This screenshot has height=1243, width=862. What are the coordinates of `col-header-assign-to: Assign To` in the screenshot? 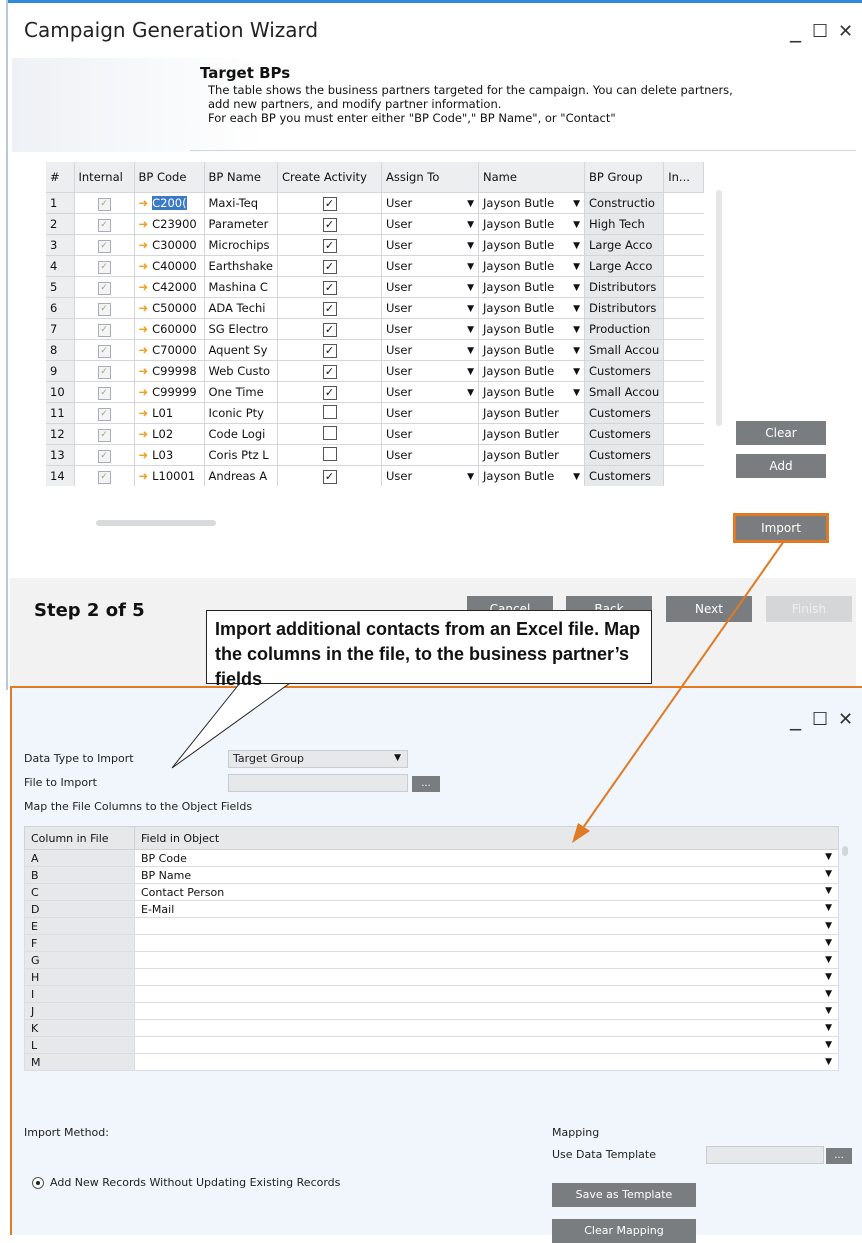 It's located at (430, 177).